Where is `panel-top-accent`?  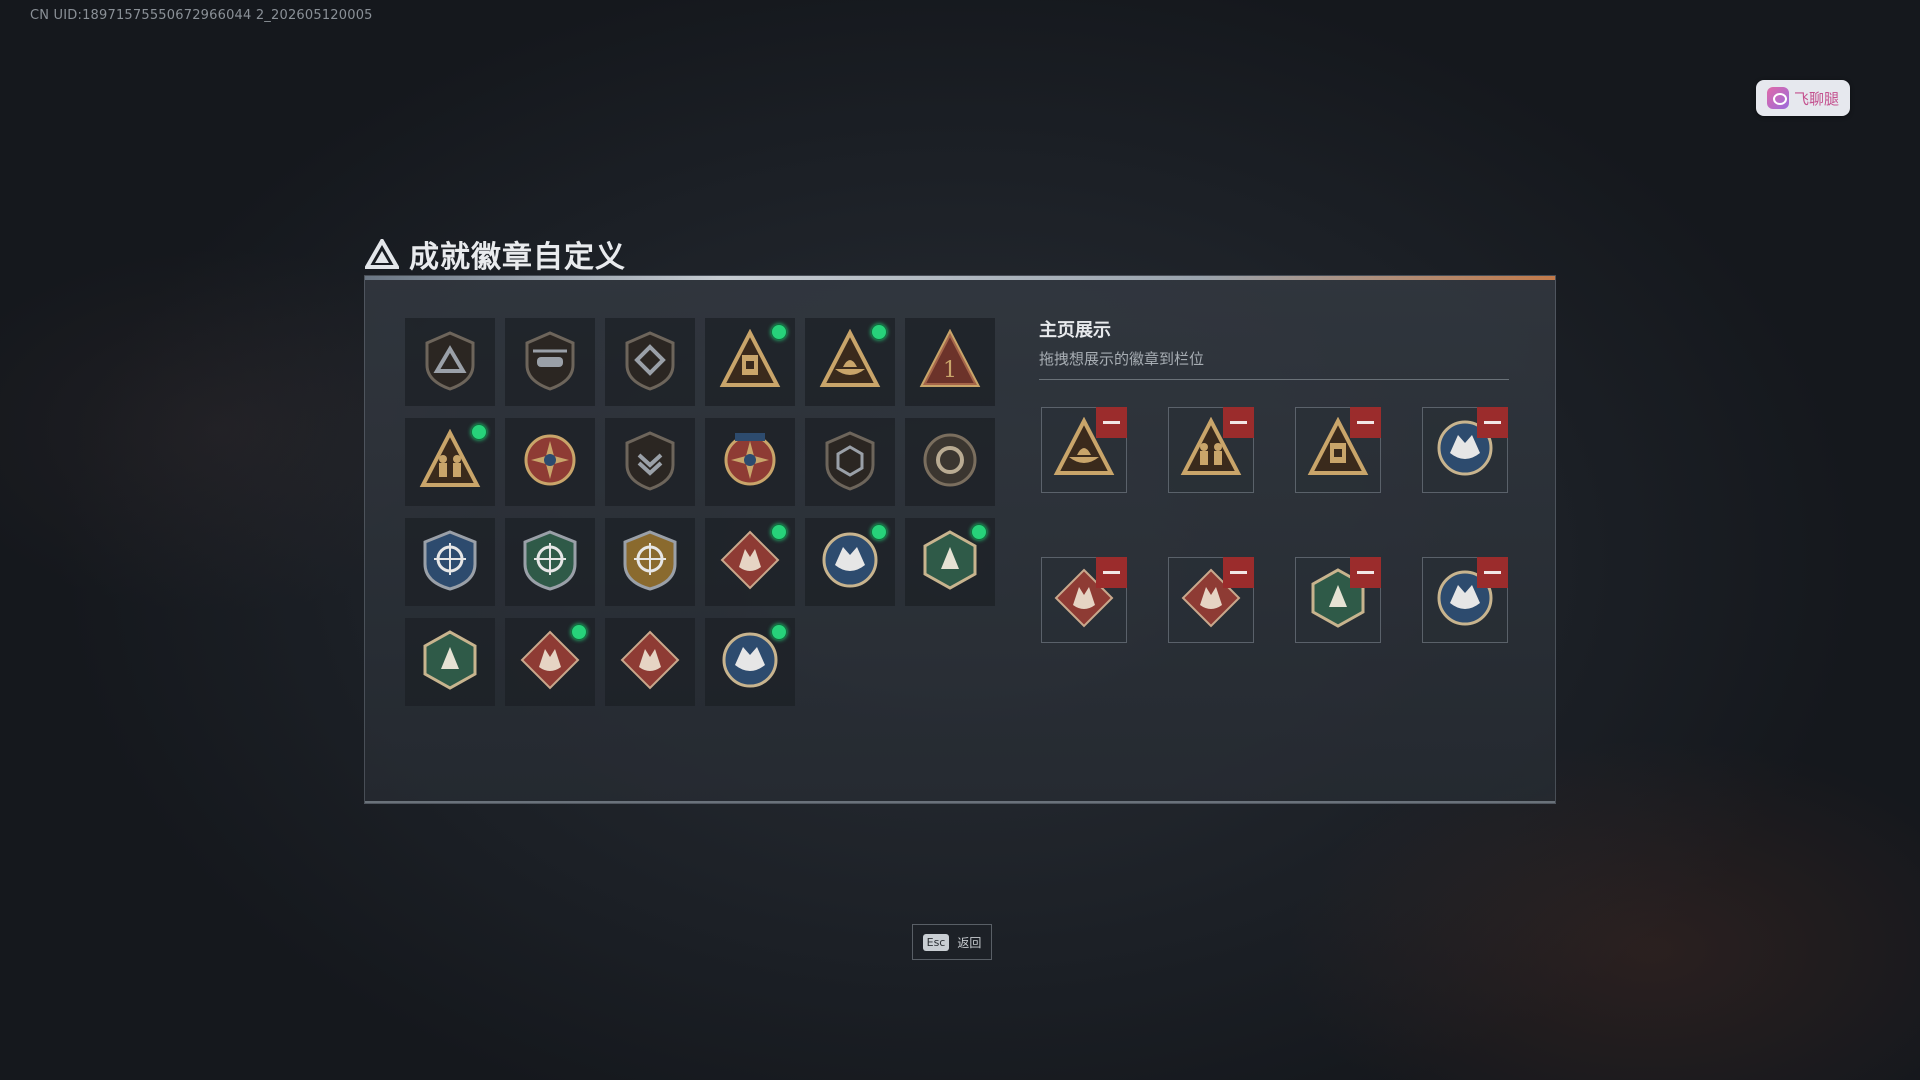 panel-top-accent is located at coordinates (960, 278).